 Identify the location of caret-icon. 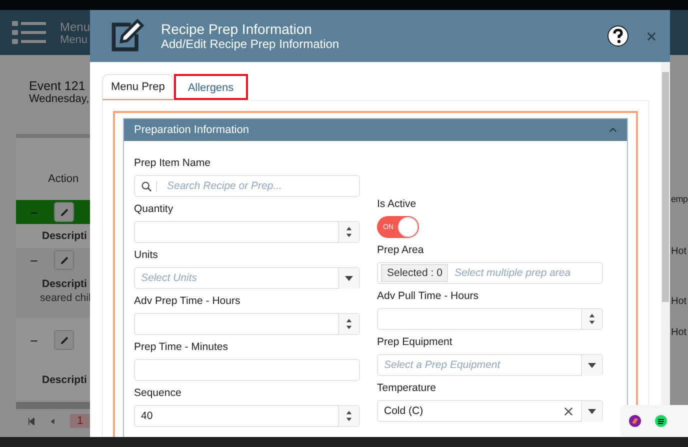
(613, 130).